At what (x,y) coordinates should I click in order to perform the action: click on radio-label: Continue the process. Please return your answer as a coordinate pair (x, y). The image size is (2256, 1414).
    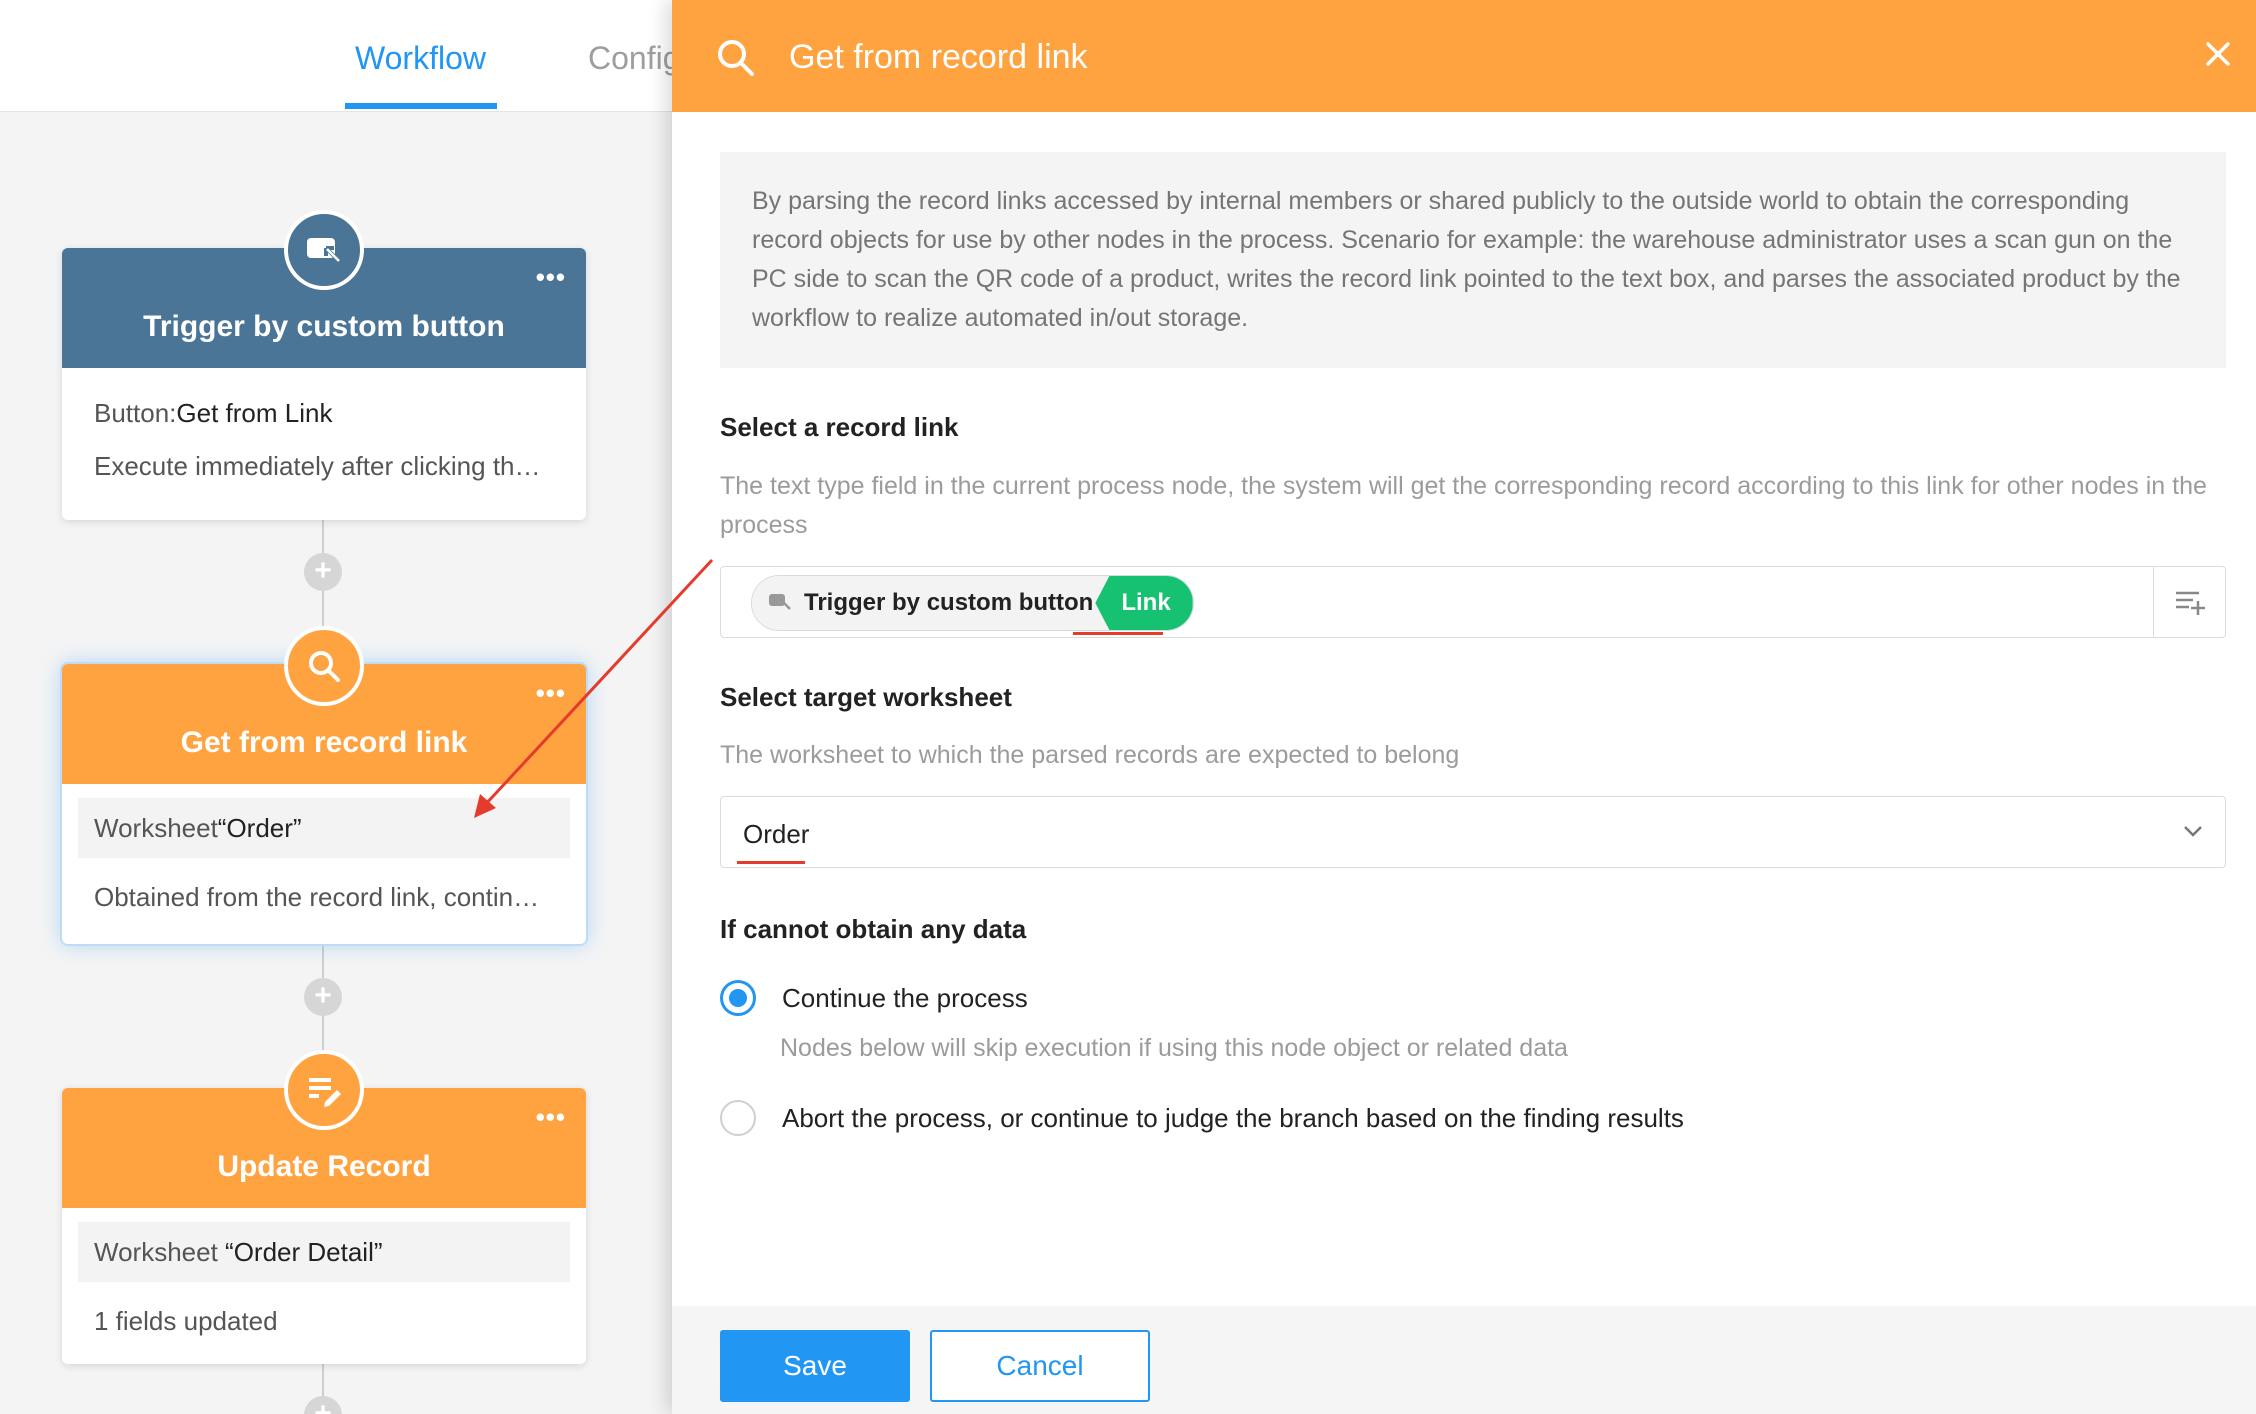
    Looking at the image, I should click on (905, 997).